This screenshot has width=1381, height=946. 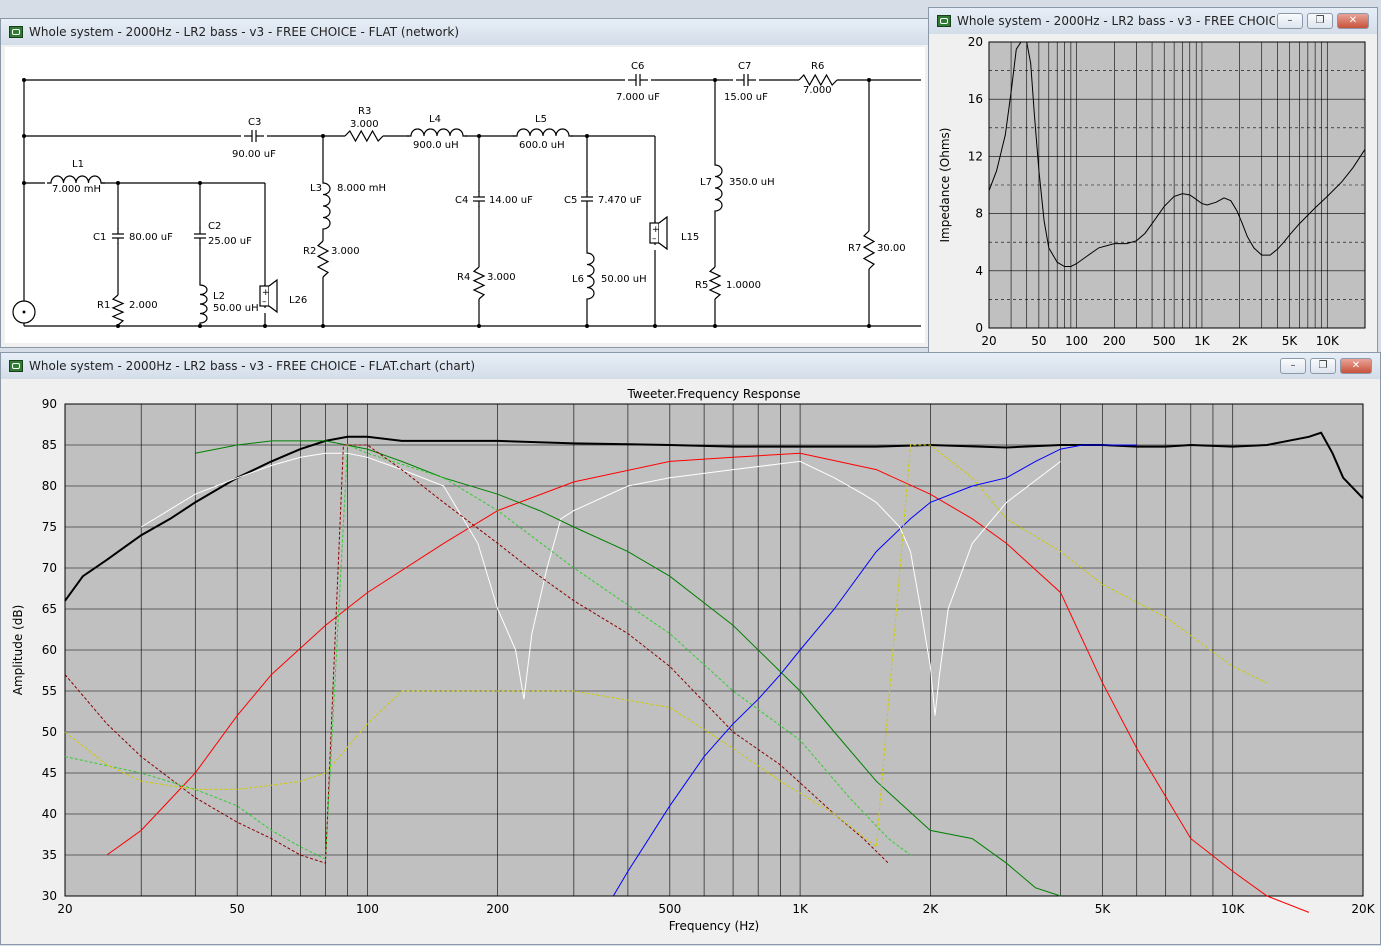 What do you see at coordinates (49, 691) in the screenshot?
I see `y-tick-label: 55` at bounding box center [49, 691].